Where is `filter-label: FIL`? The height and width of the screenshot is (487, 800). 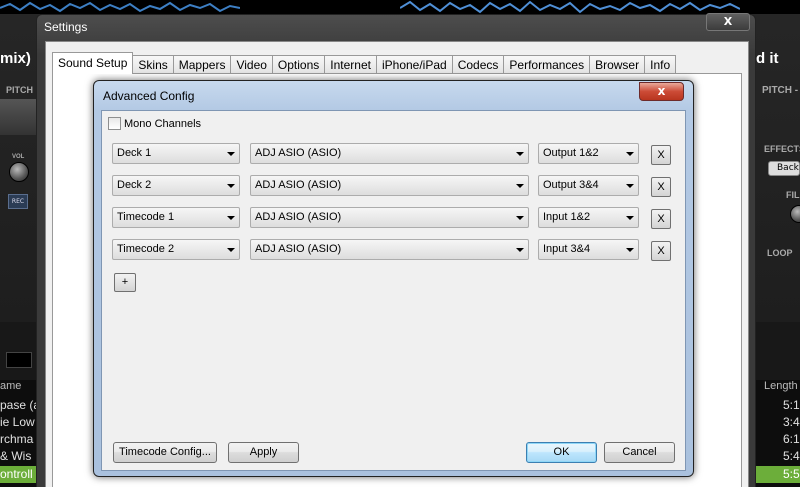 filter-label: FIL is located at coordinates (793, 195).